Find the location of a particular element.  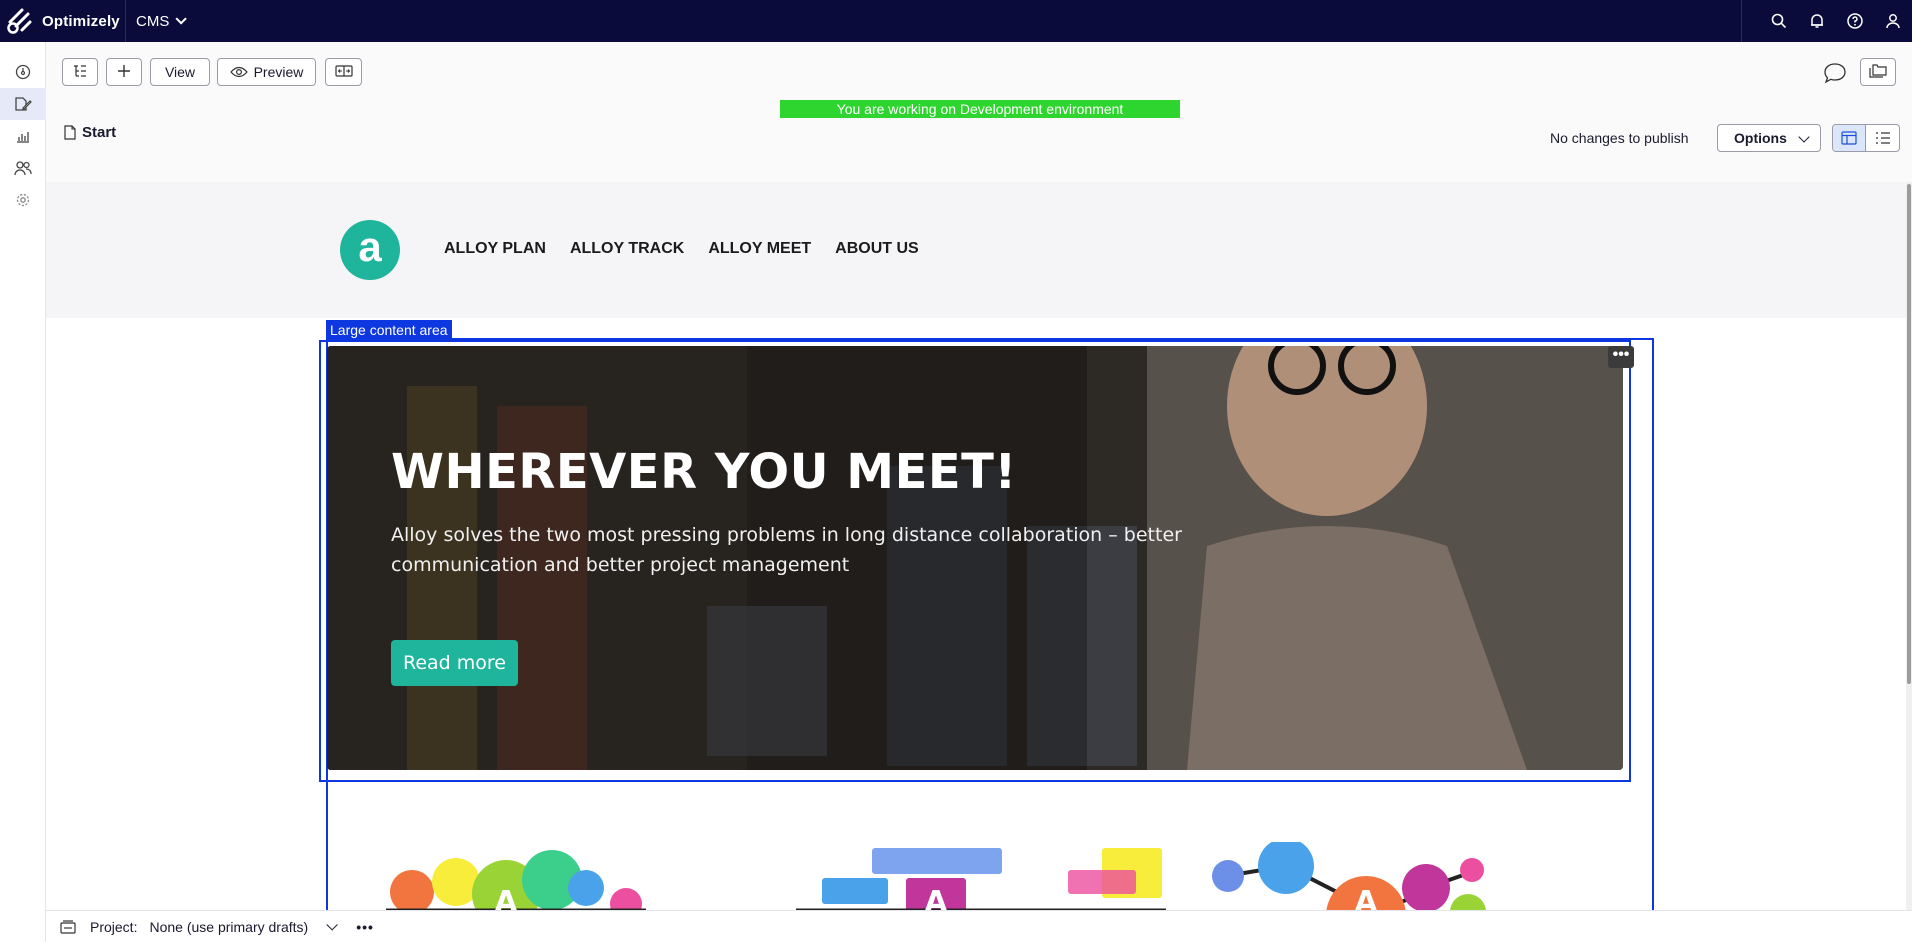

breadcrumb: Start is located at coordinates (90, 132).